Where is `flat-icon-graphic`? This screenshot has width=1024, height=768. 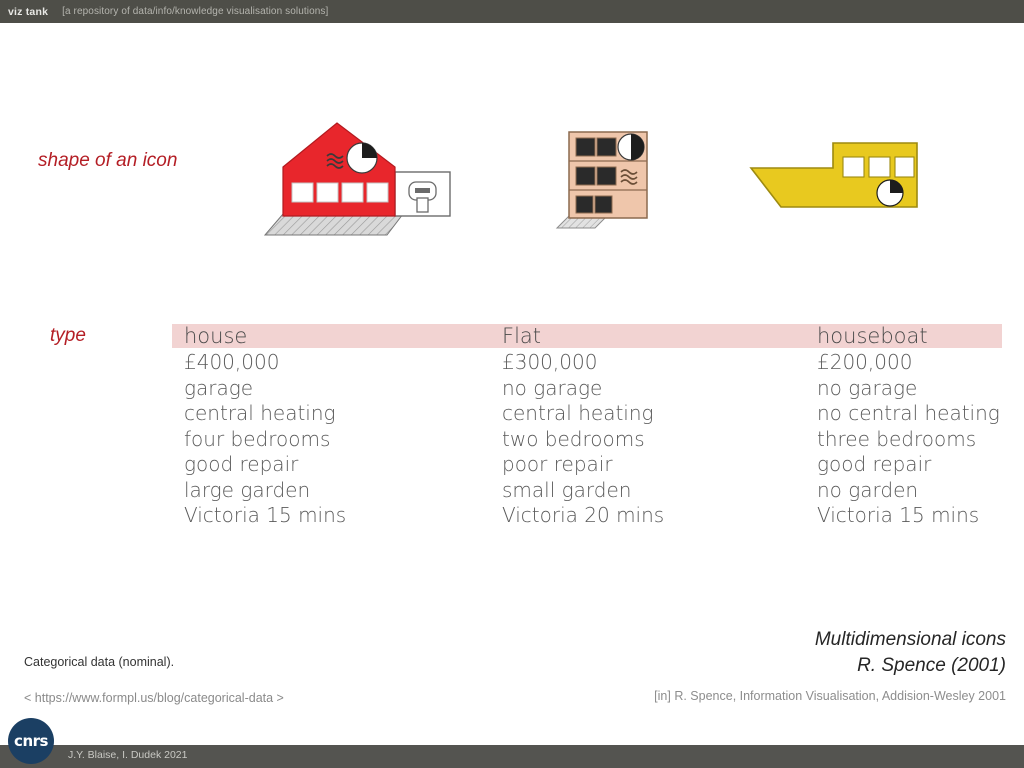
flat-icon-graphic is located at coordinates (601, 180).